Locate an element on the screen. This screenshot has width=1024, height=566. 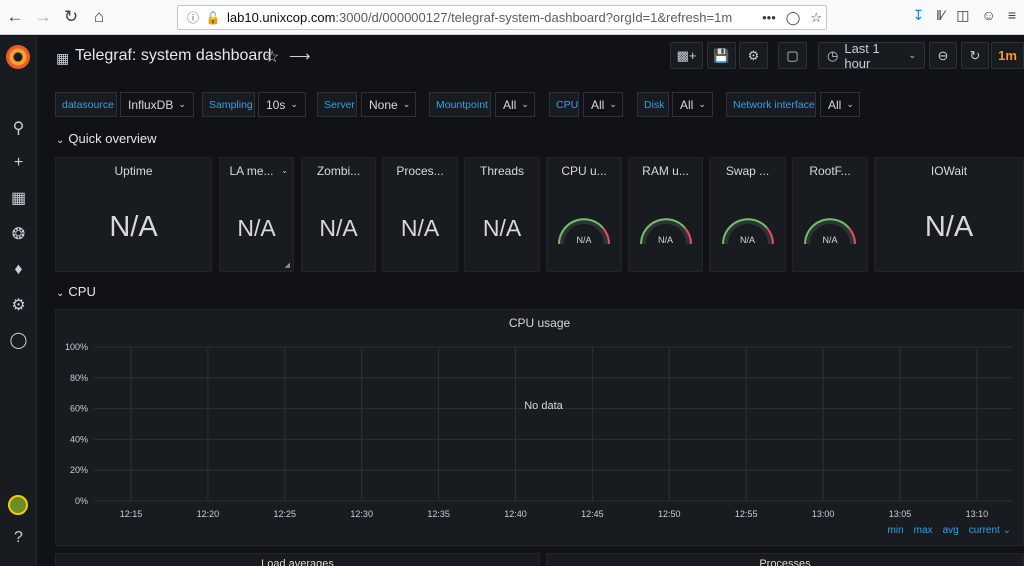
var-datasource-select: InfluxDB ⌄ is located at coordinates (157, 104).